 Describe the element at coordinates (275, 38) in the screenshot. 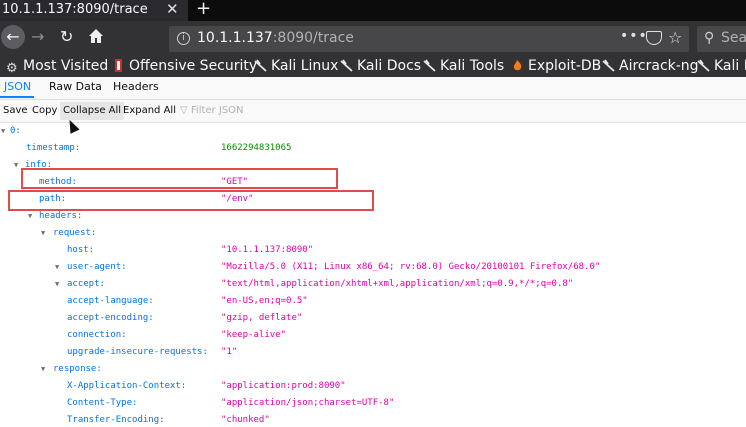

I see `url-text: 10.1.1.137:8090/trace` at that location.